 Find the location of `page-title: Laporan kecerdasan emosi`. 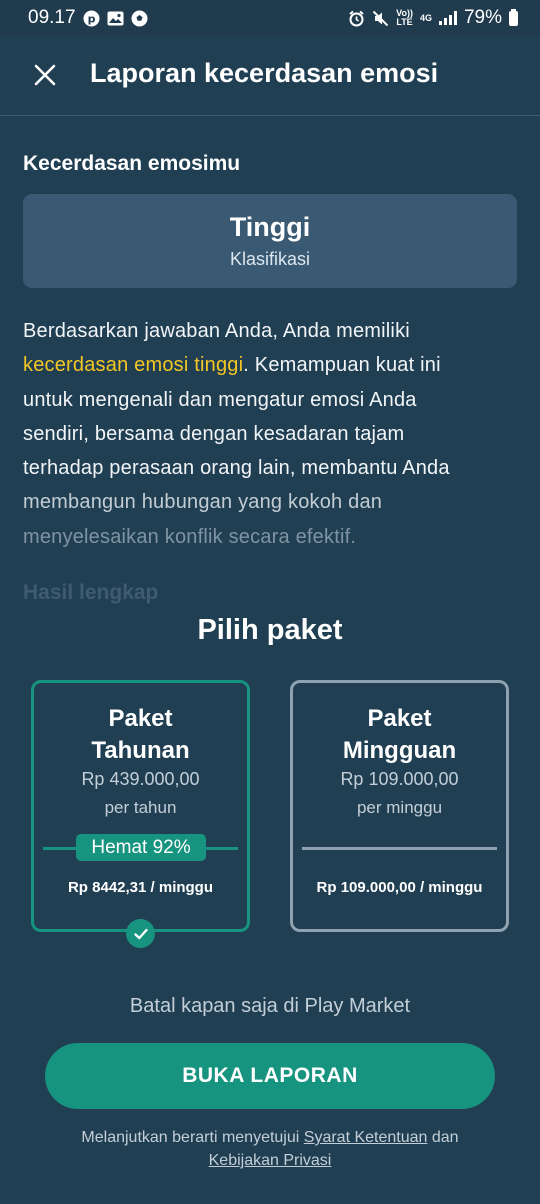

page-title: Laporan kecerdasan emosi is located at coordinates (264, 73).